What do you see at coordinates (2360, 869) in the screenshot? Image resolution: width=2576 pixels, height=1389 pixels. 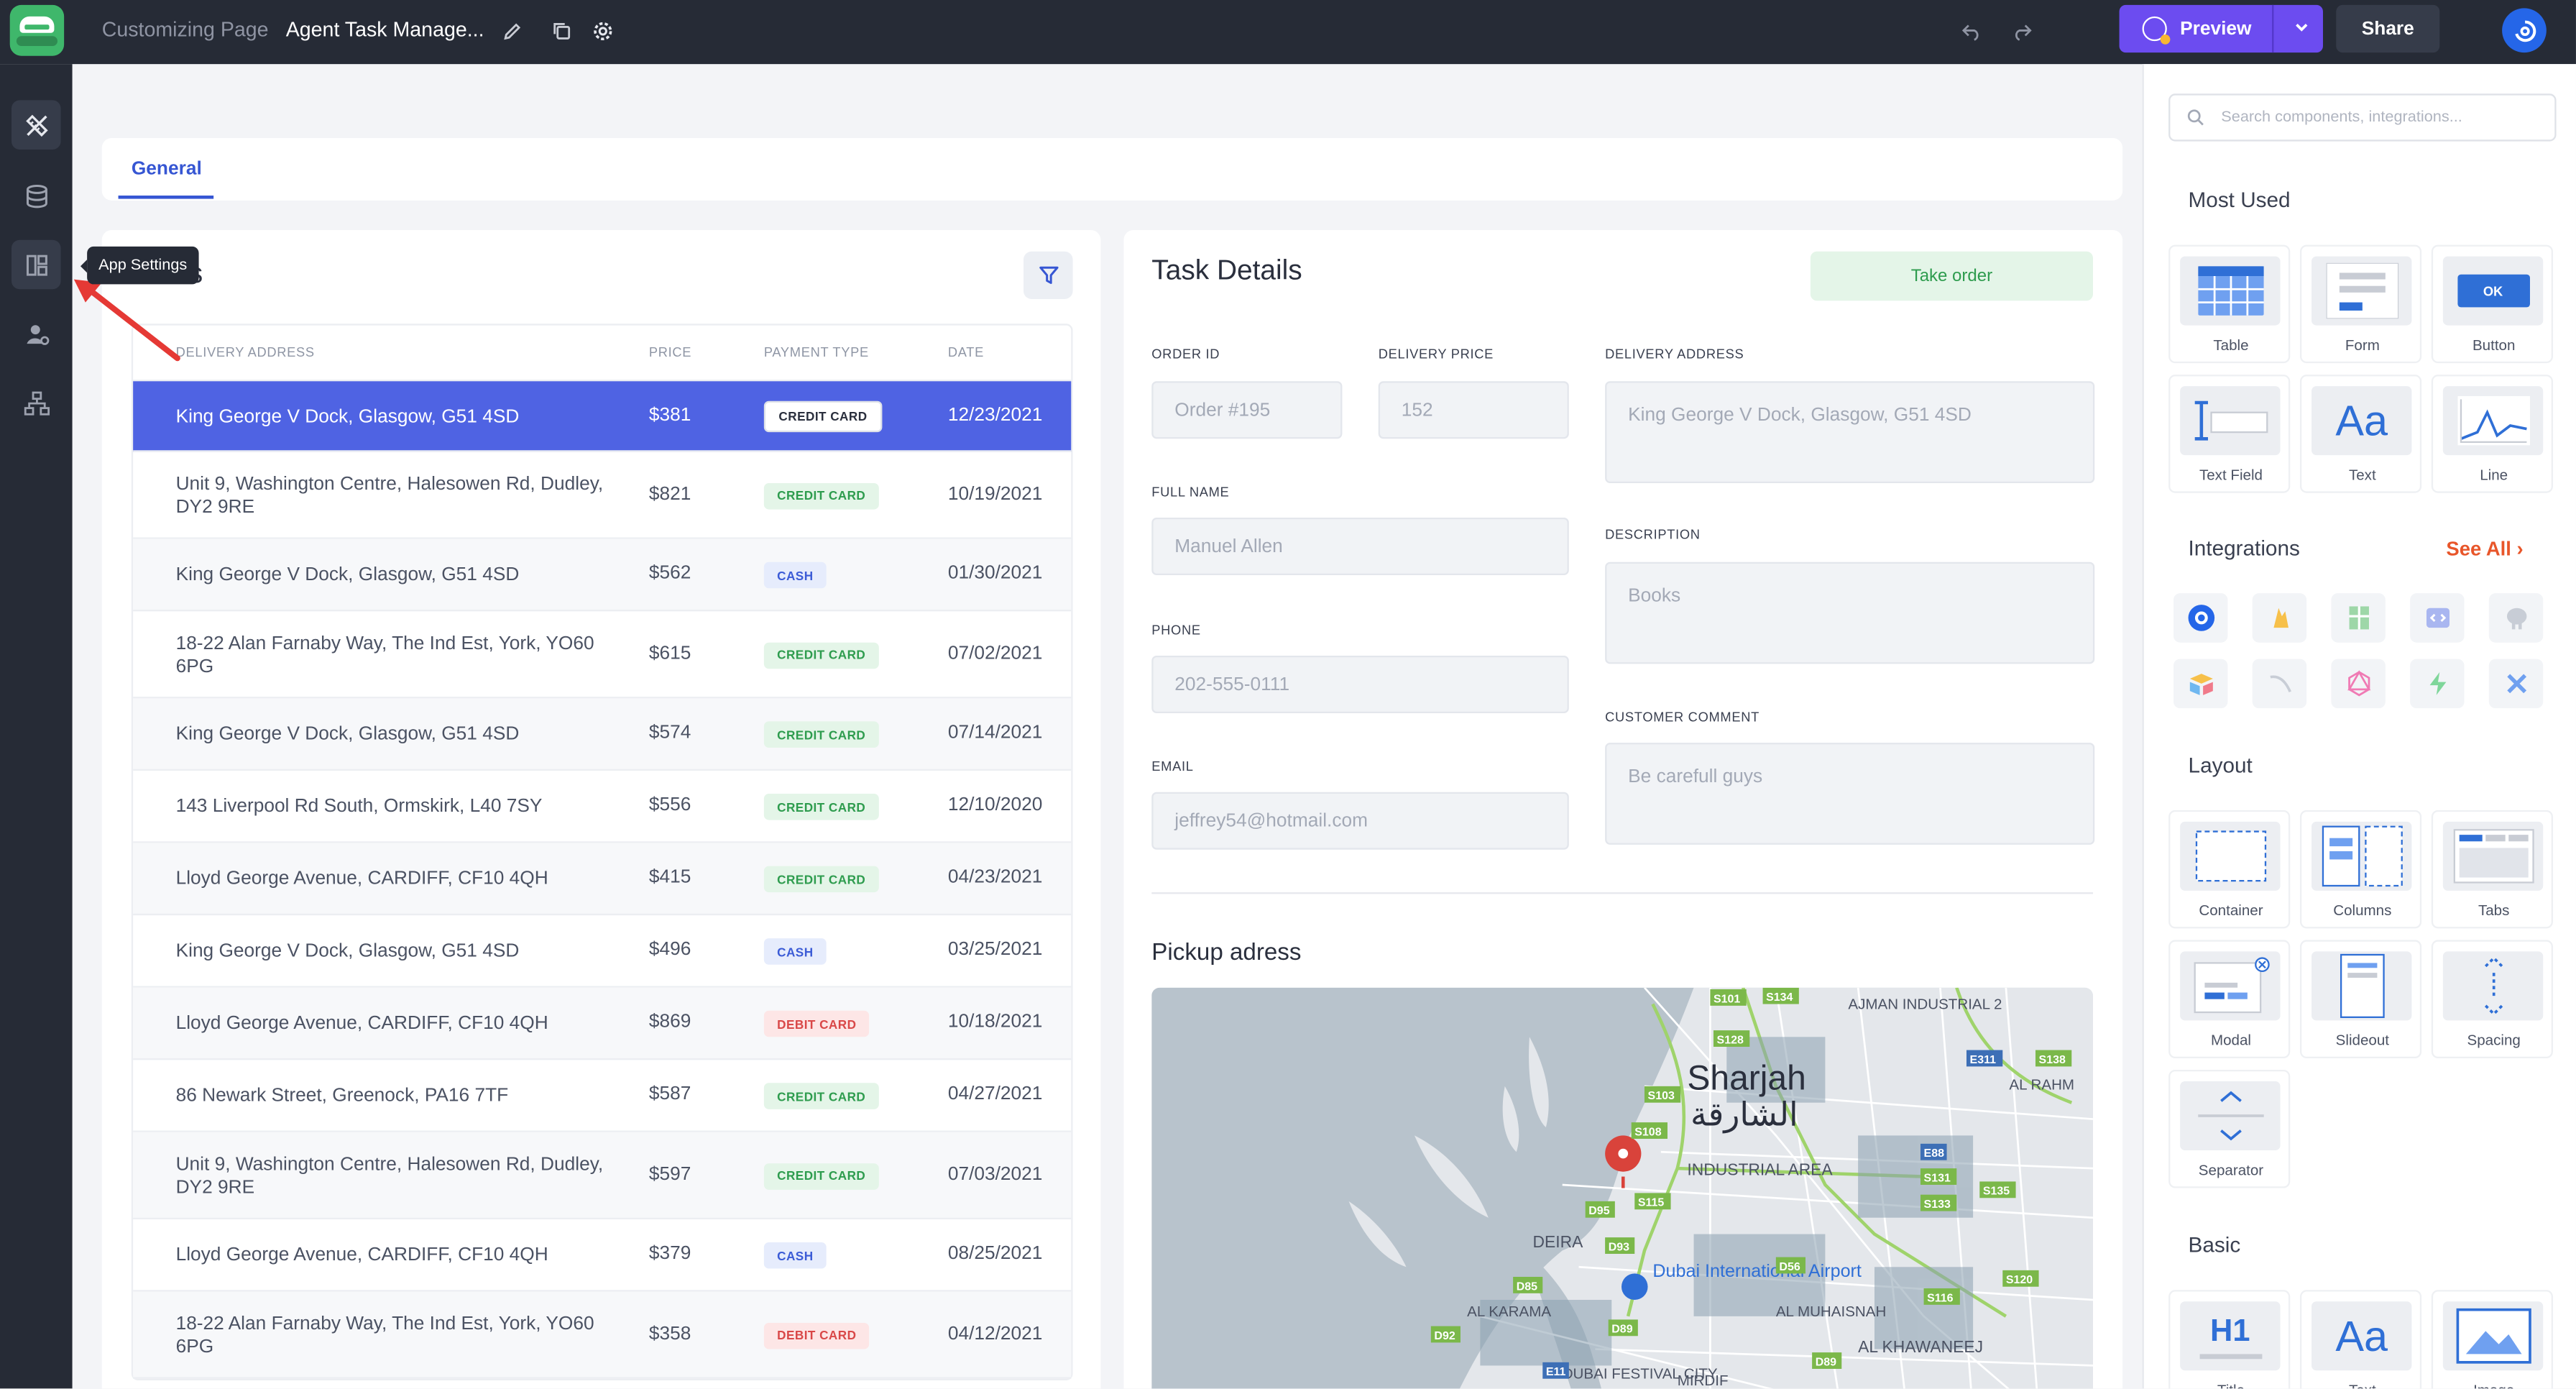 I see `component-columns: Columns` at bounding box center [2360, 869].